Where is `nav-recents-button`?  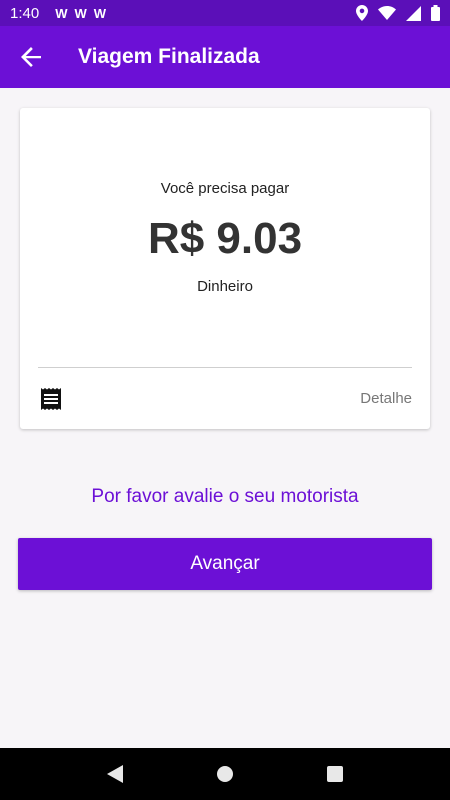
nav-recents-button is located at coordinates (335, 774).